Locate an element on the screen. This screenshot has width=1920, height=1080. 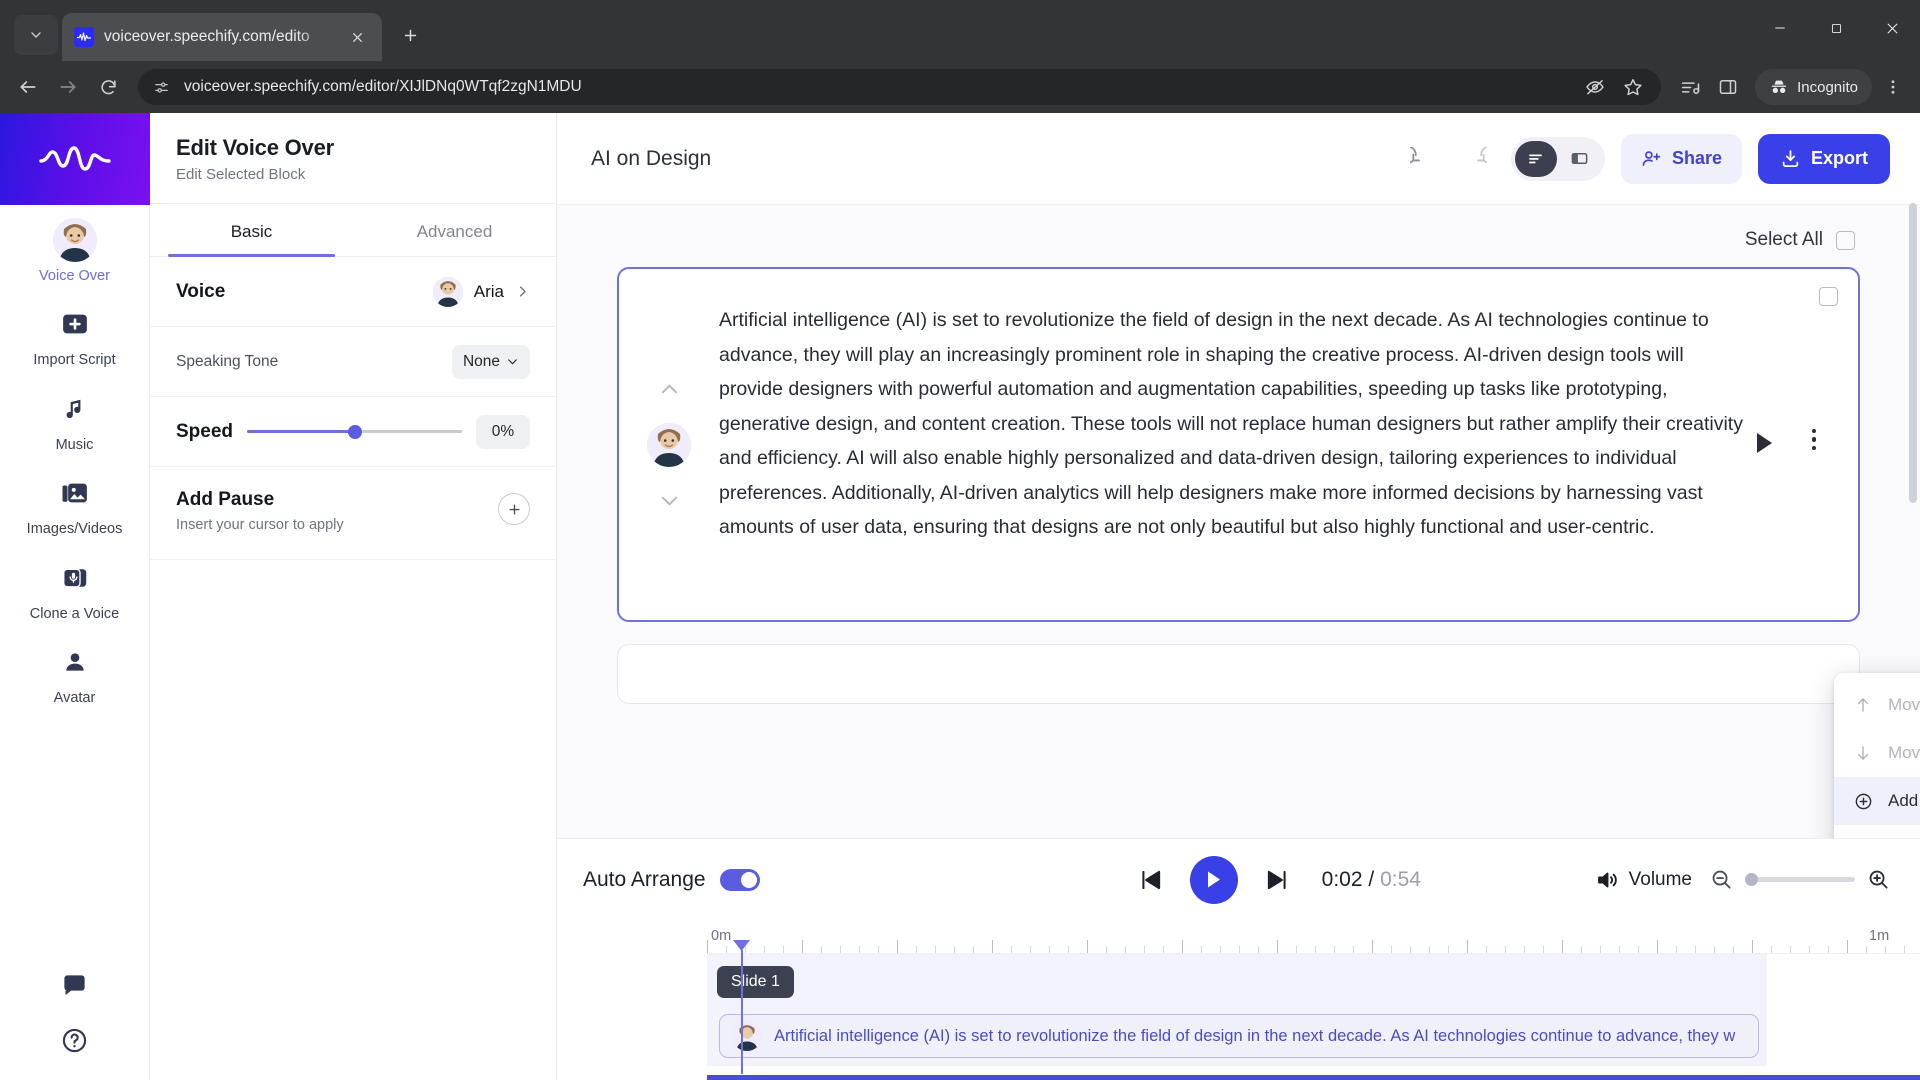
tab-search-chevron-icon is located at coordinates (36, 35).